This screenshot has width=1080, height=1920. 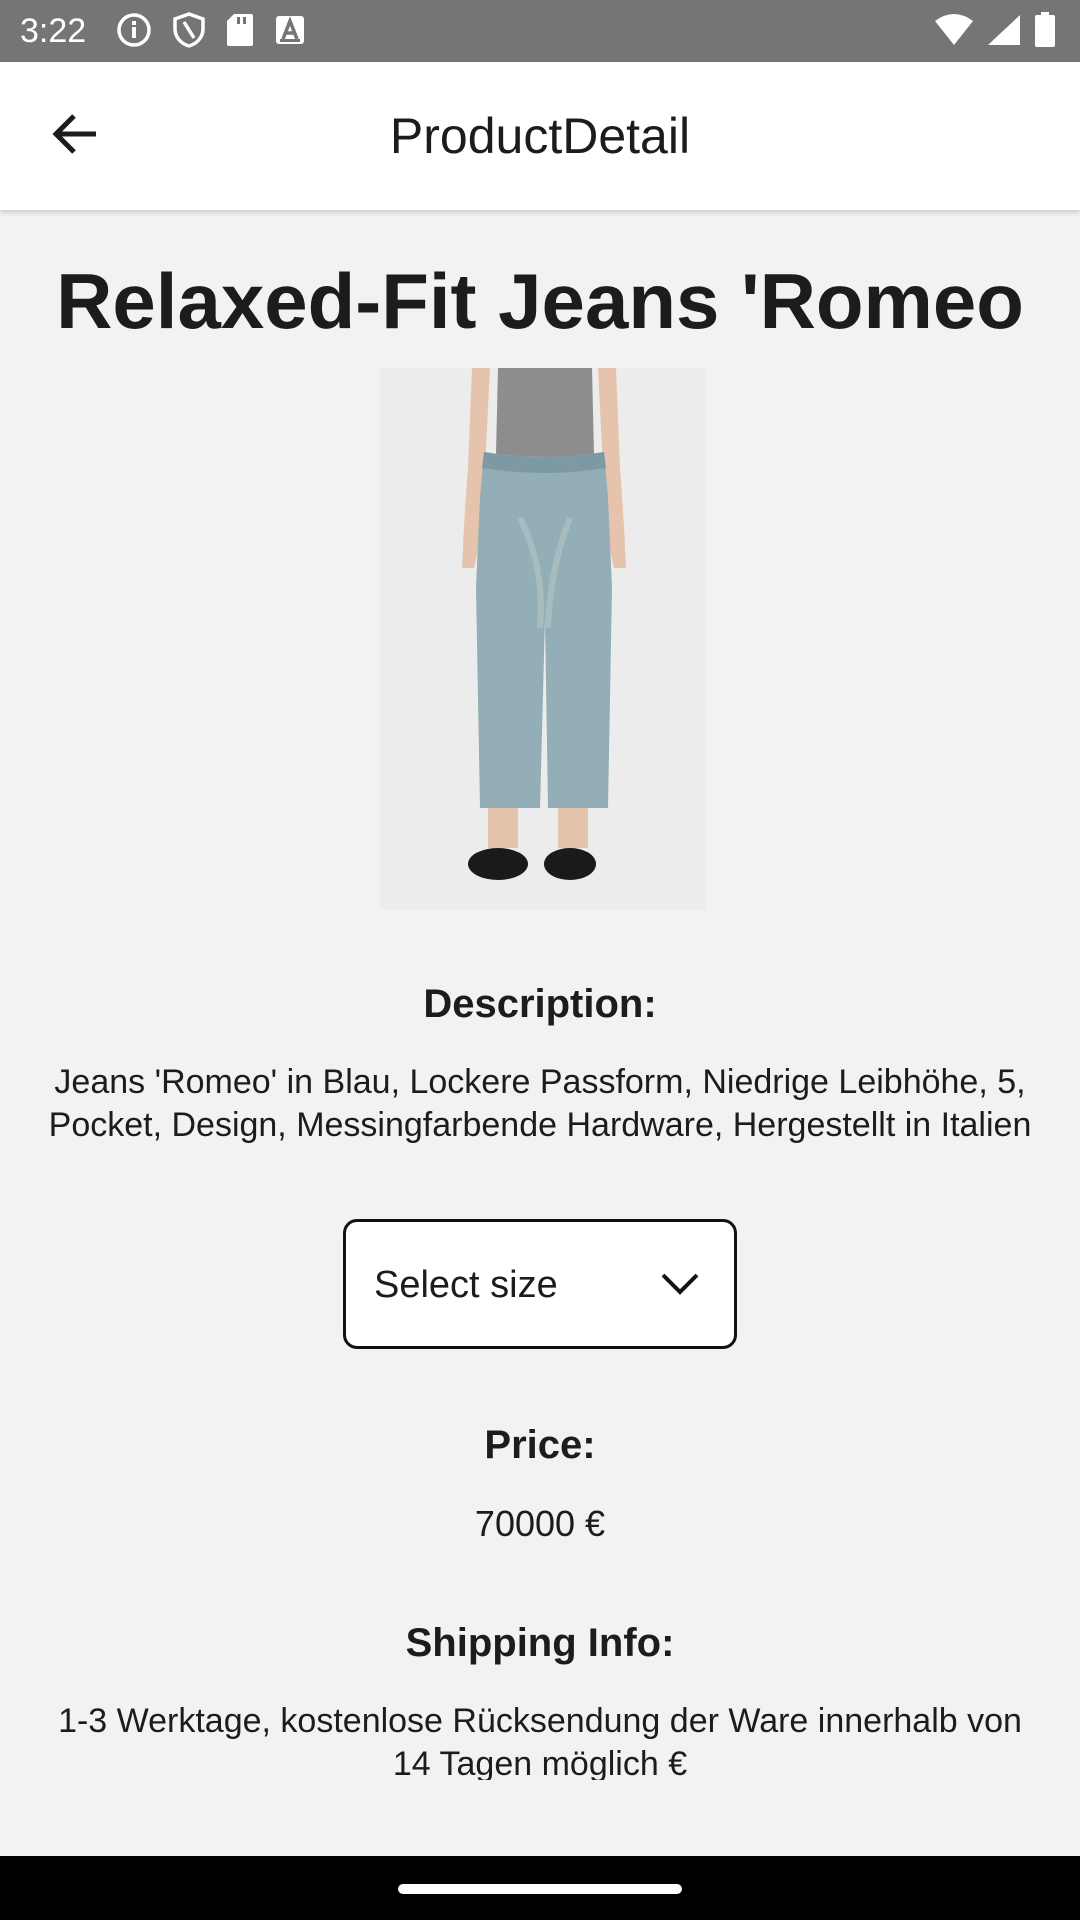 I want to click on status-time: 3:22, so click(x=53, y=31).